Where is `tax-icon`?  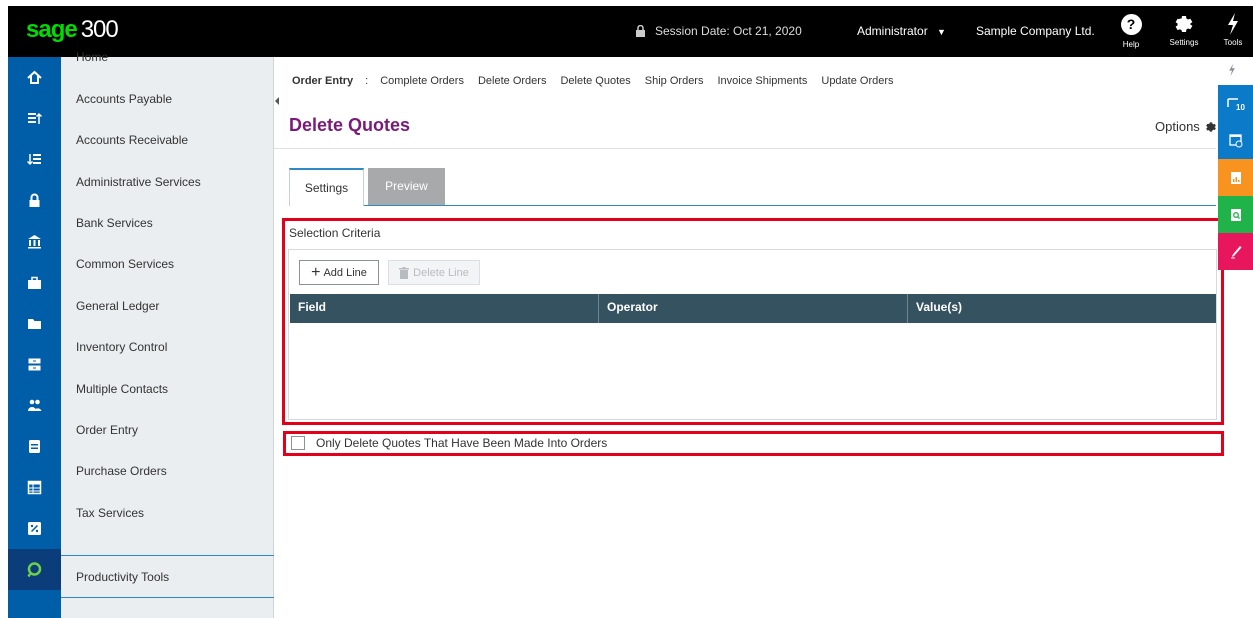
tax-icon is located at coordinates (34, 528).